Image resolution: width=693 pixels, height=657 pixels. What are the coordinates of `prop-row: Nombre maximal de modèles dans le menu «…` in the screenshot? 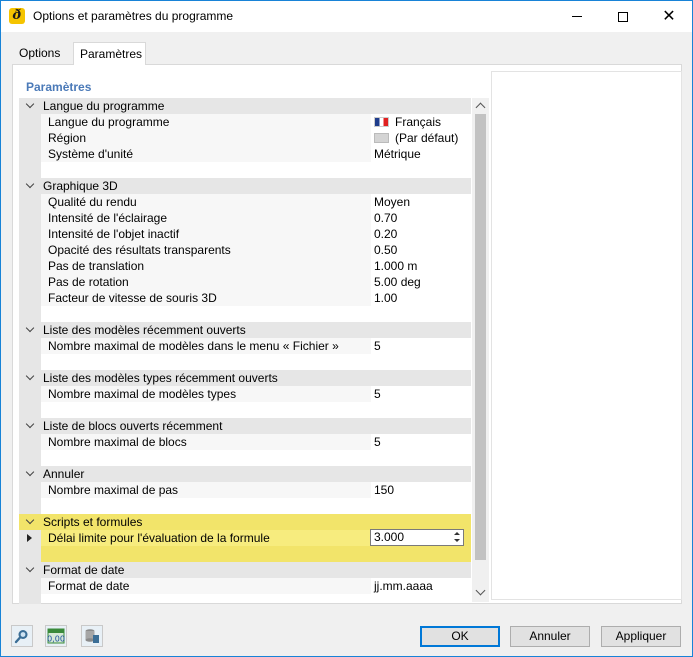 It's located at (245, 346).